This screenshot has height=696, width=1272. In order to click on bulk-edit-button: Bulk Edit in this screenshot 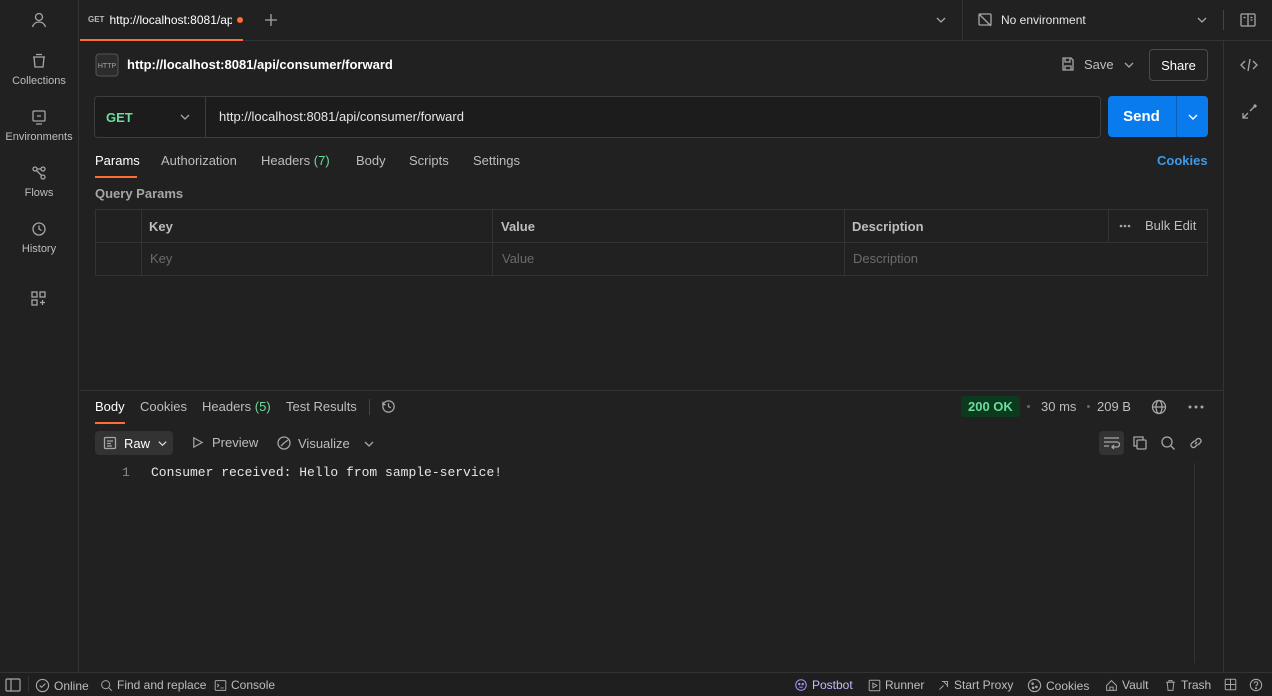, I will do `click(1170, 225)`.